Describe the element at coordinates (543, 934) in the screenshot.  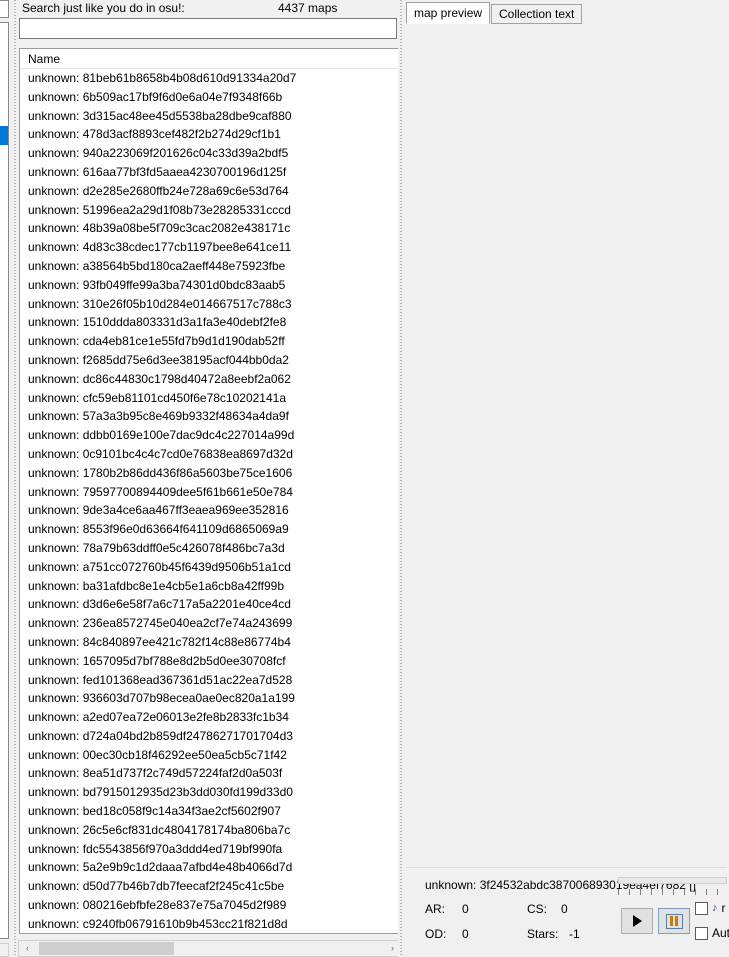
I see `stars-label: Stars:` at that location.